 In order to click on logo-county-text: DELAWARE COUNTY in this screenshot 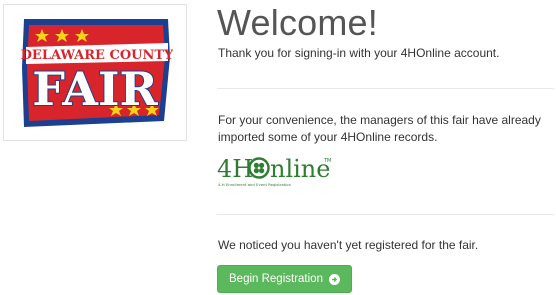, I will do `click(97, 55)`.